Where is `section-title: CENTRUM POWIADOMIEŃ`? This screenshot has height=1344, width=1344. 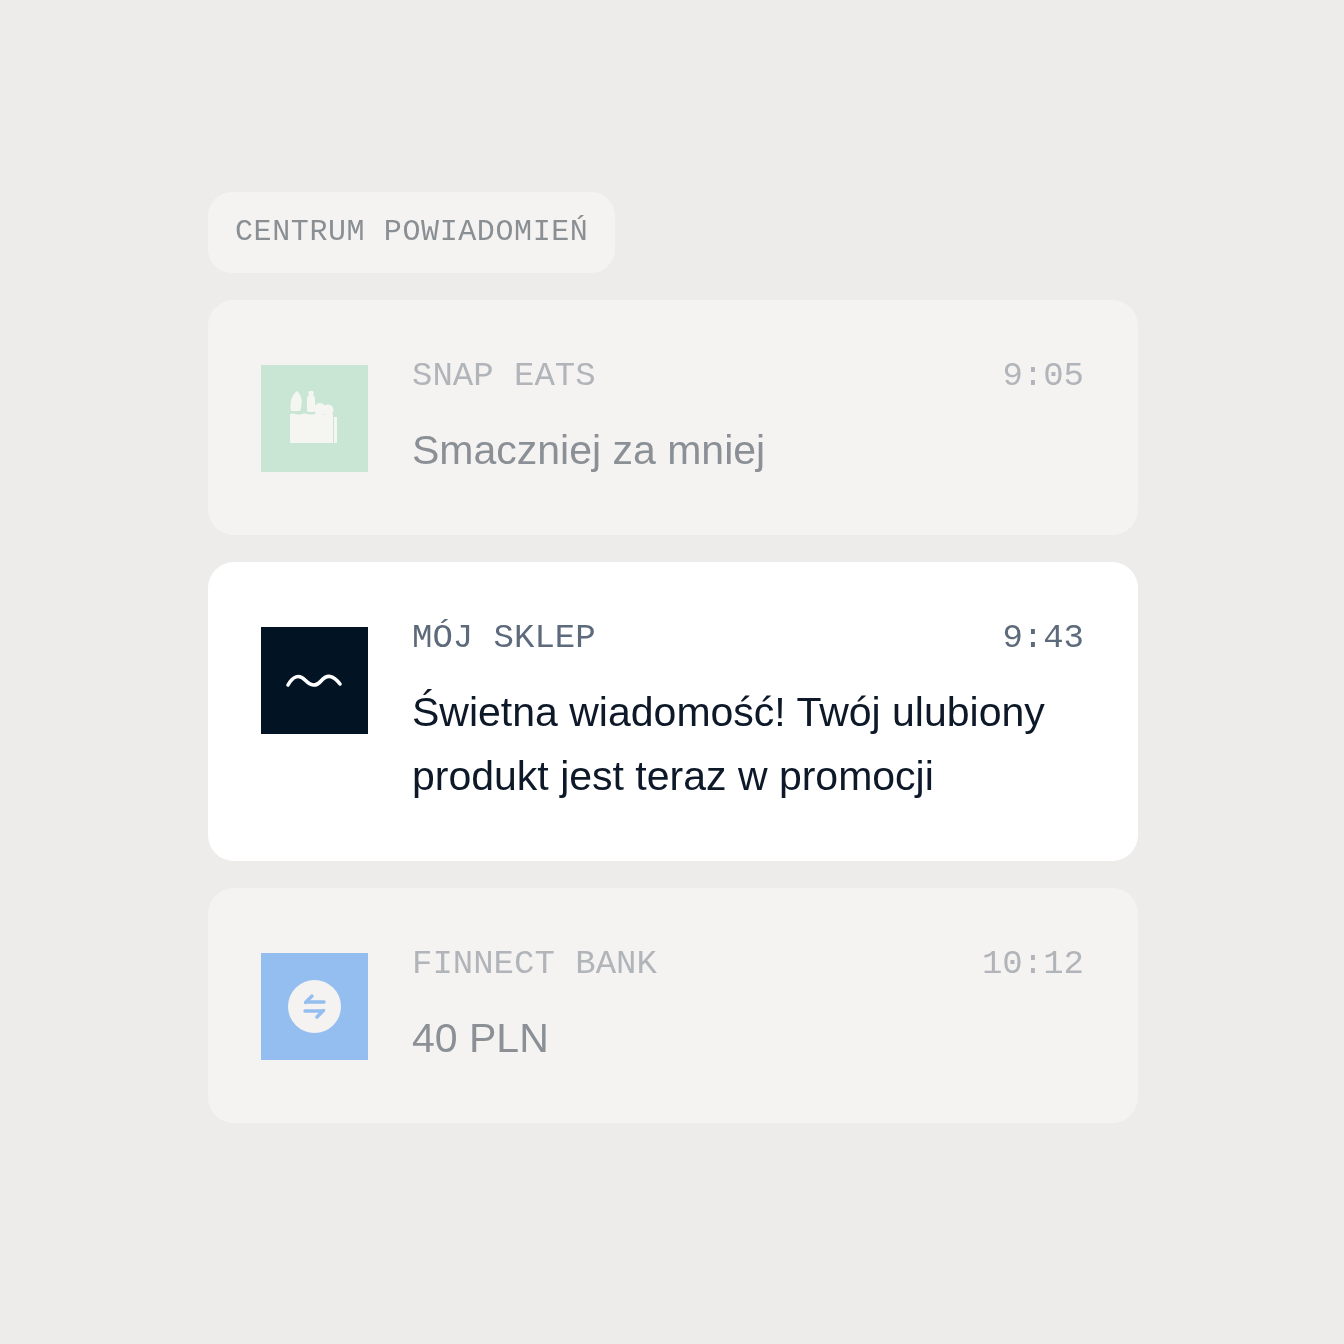 section-title: CENTRUM POWIADOMIEŃ is located at coordinates (412, 232).